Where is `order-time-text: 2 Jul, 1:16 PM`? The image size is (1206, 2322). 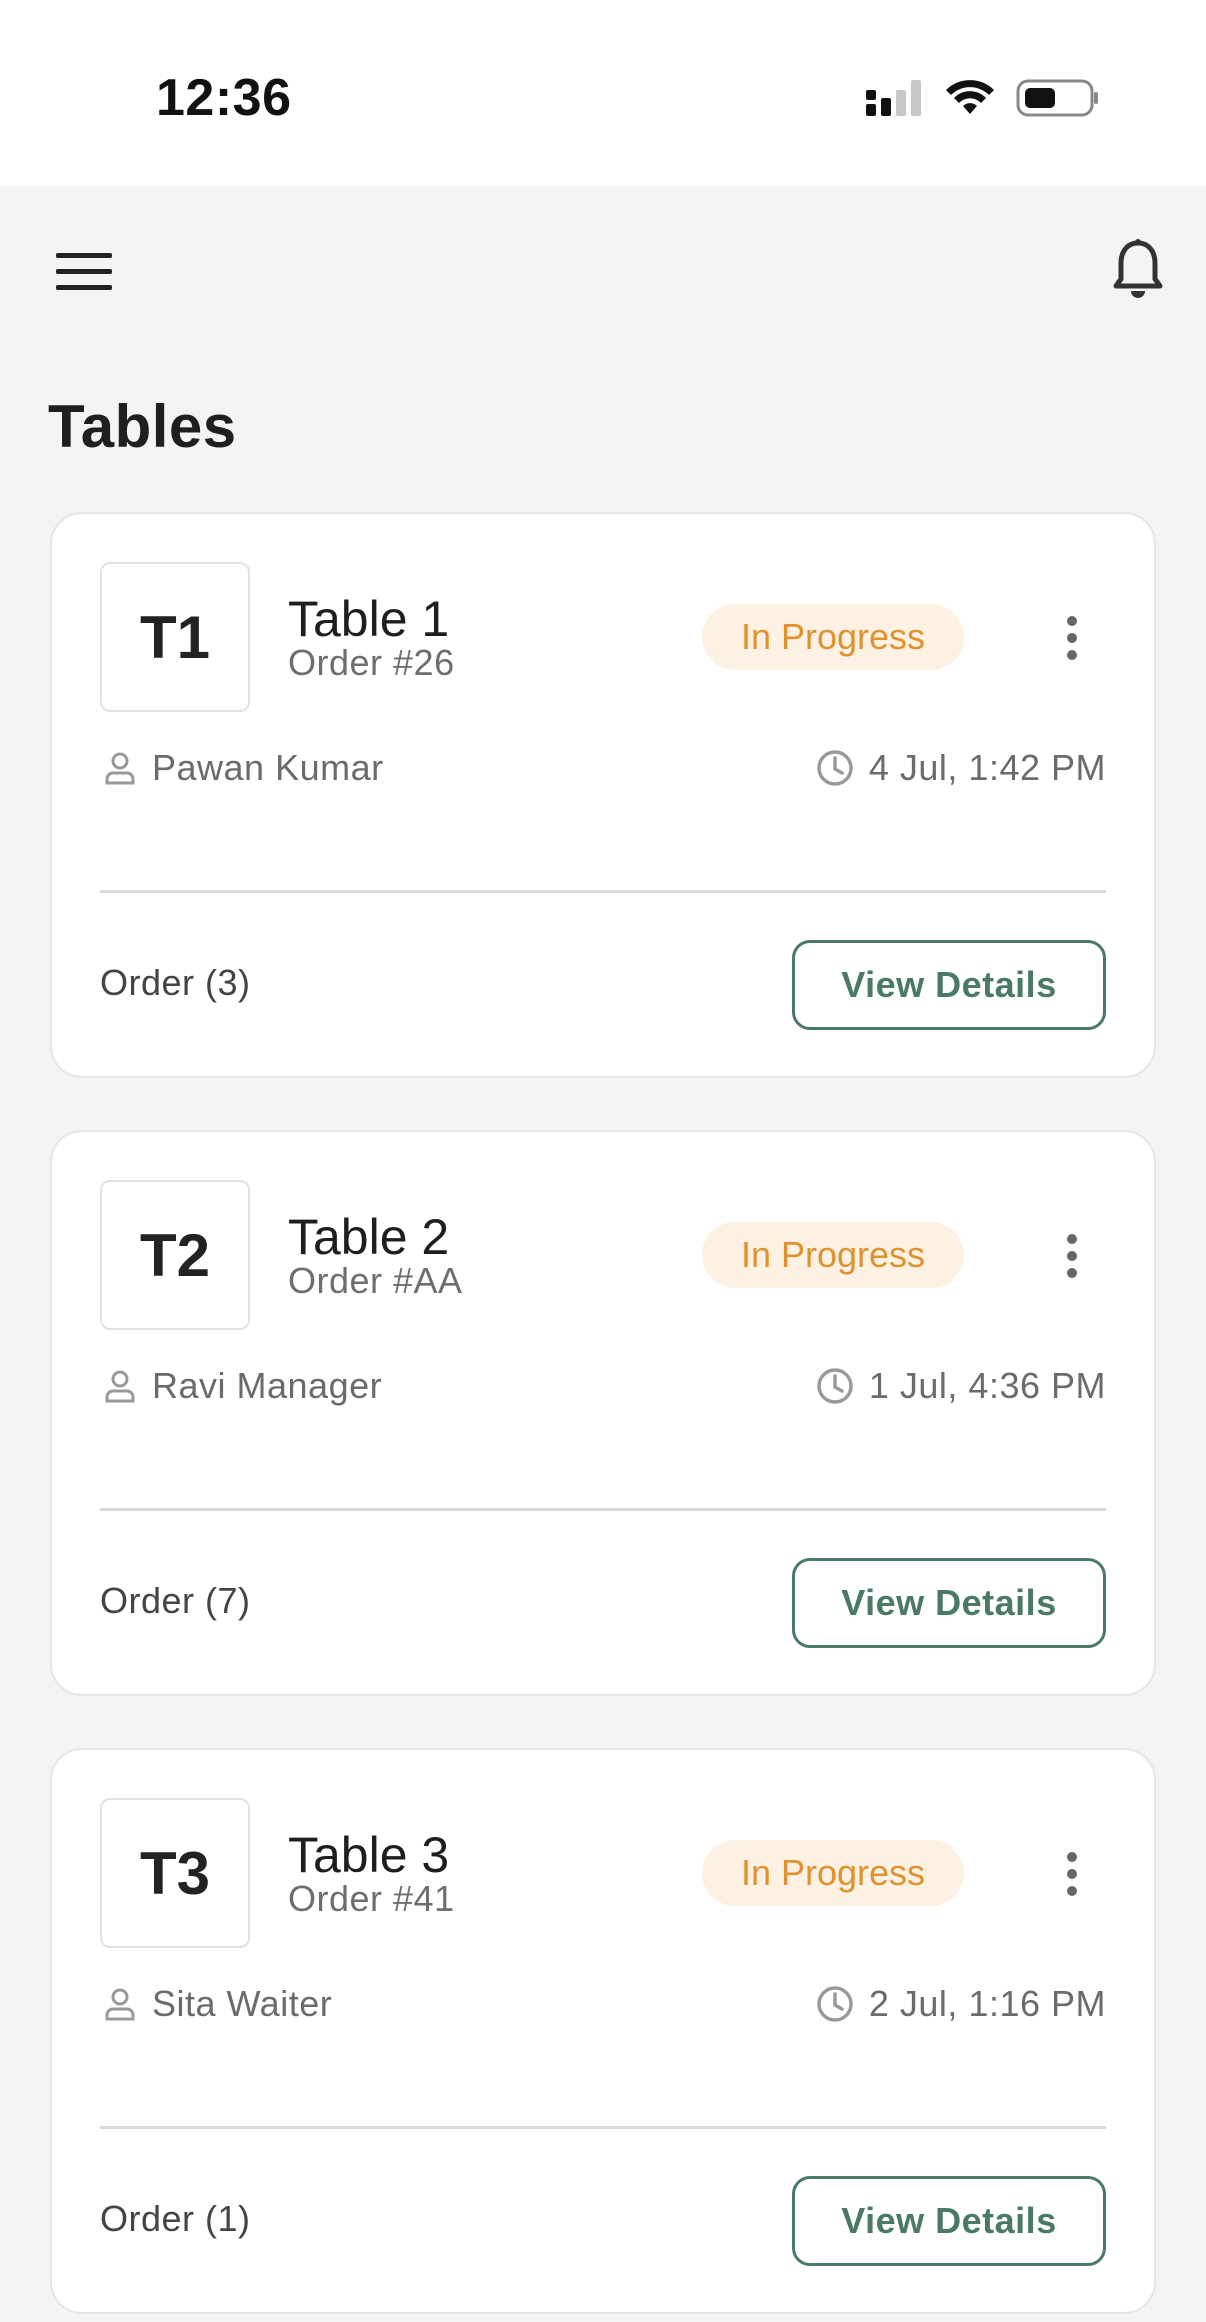
order-time-text: 2 Jul, 1:16 PM is located at coordinates (987, 2003).